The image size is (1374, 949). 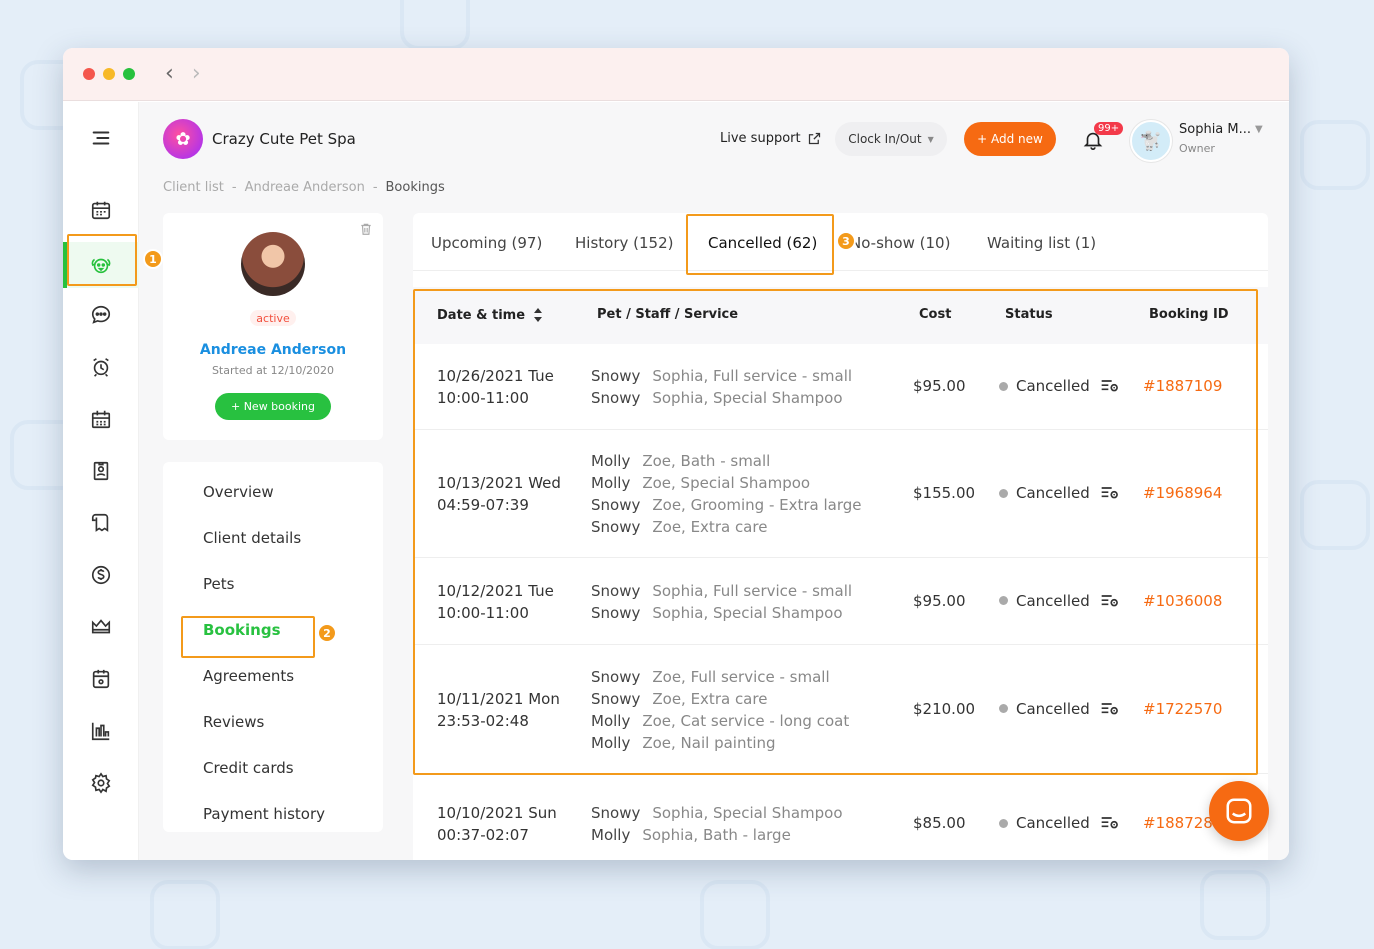 I want to click on tab-waiting-list: Waiting list (1), so click(x=1041, y=243).